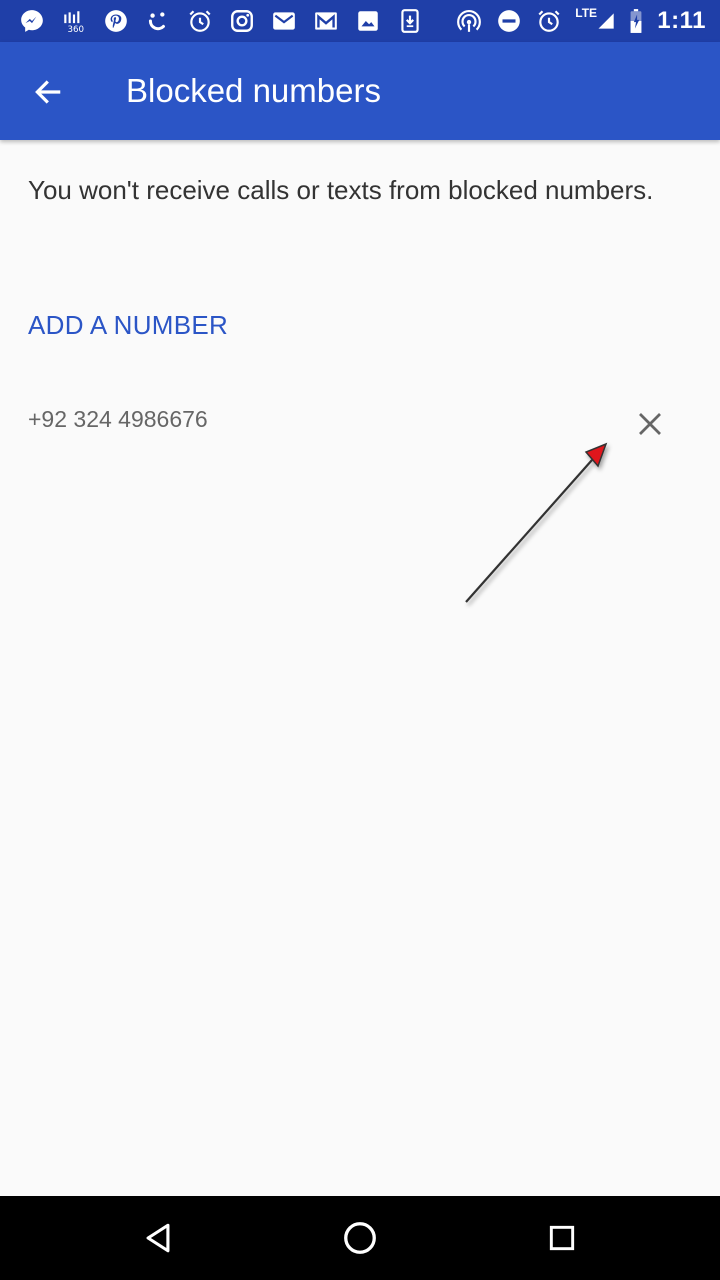 This screenshot has width=720, height=1280. Describe the element at coordinates (221, 21) in the screenshot. I see `notification-icons: 360` at that location.